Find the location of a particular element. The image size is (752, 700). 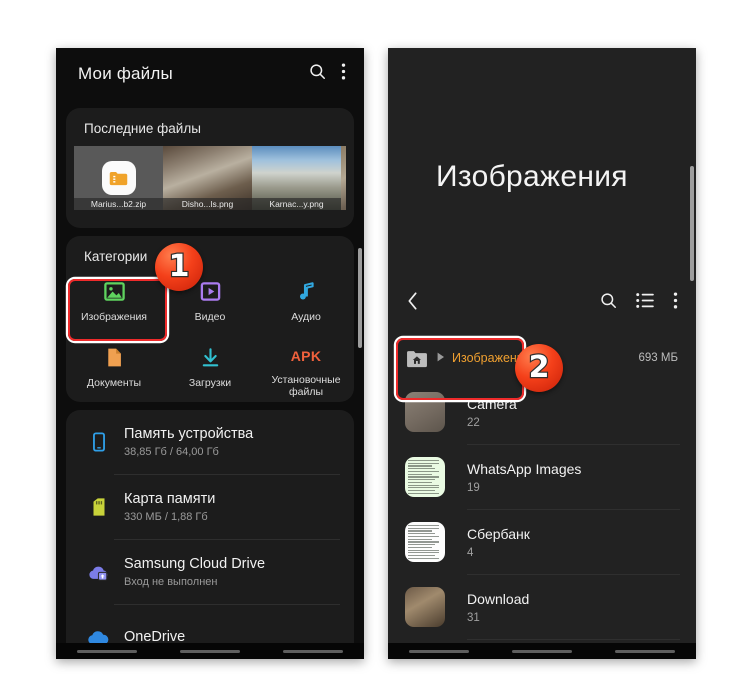

step-badge-2: 2 is located at coordinates (539, 368).